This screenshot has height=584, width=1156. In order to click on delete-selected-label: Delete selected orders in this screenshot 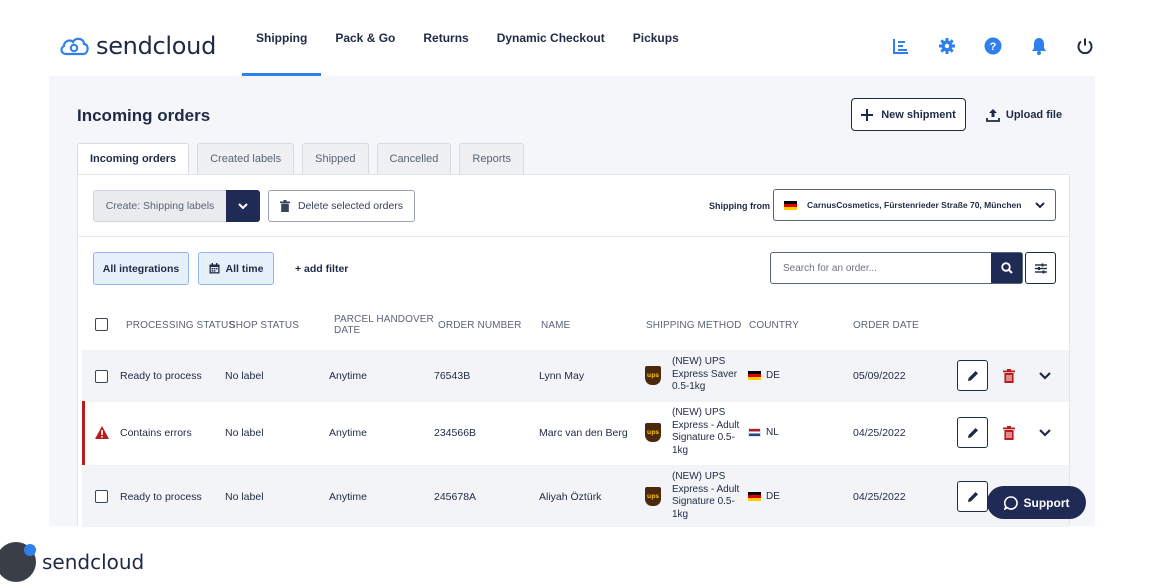, I will do `click(350, 206)`.